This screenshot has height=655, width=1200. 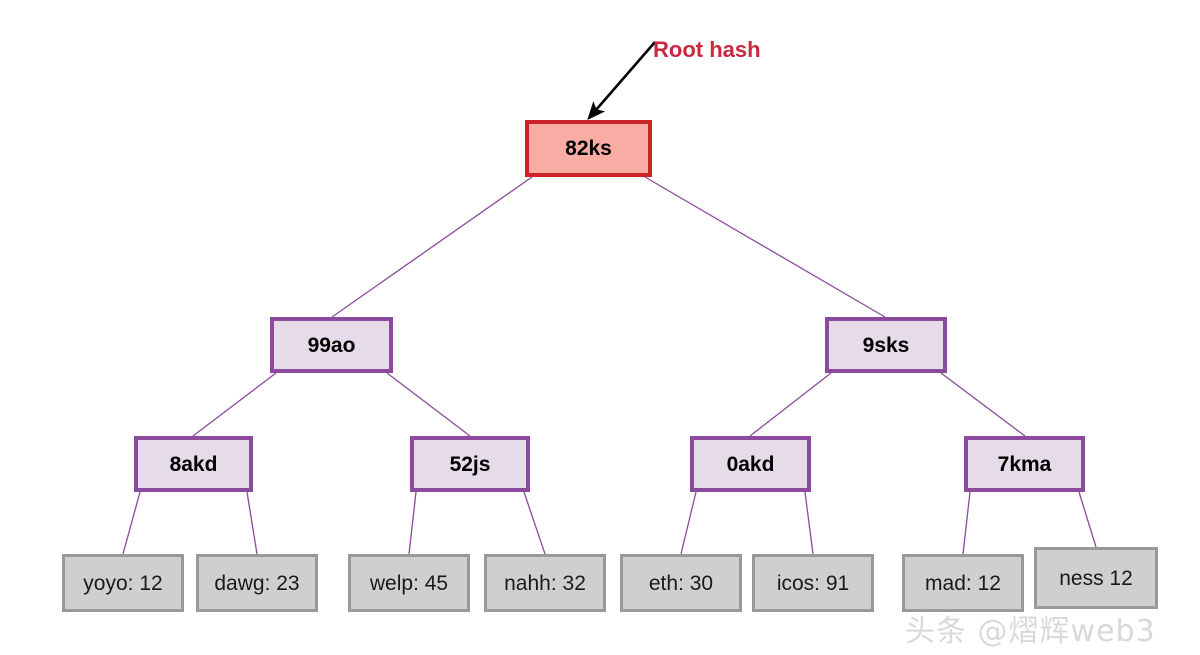 What do you see at coordinates (545, 583) in the screenshot?
I see `leaf-node-leaf-nahh: nahh: 32` at bounding box center [545, 583].